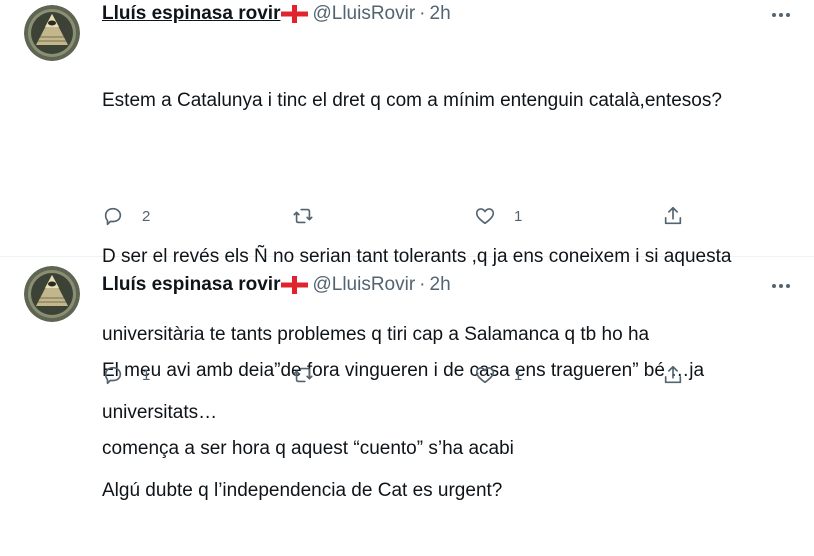 The image size is (814, 556). I want to click on text-line, so click(443, 179).